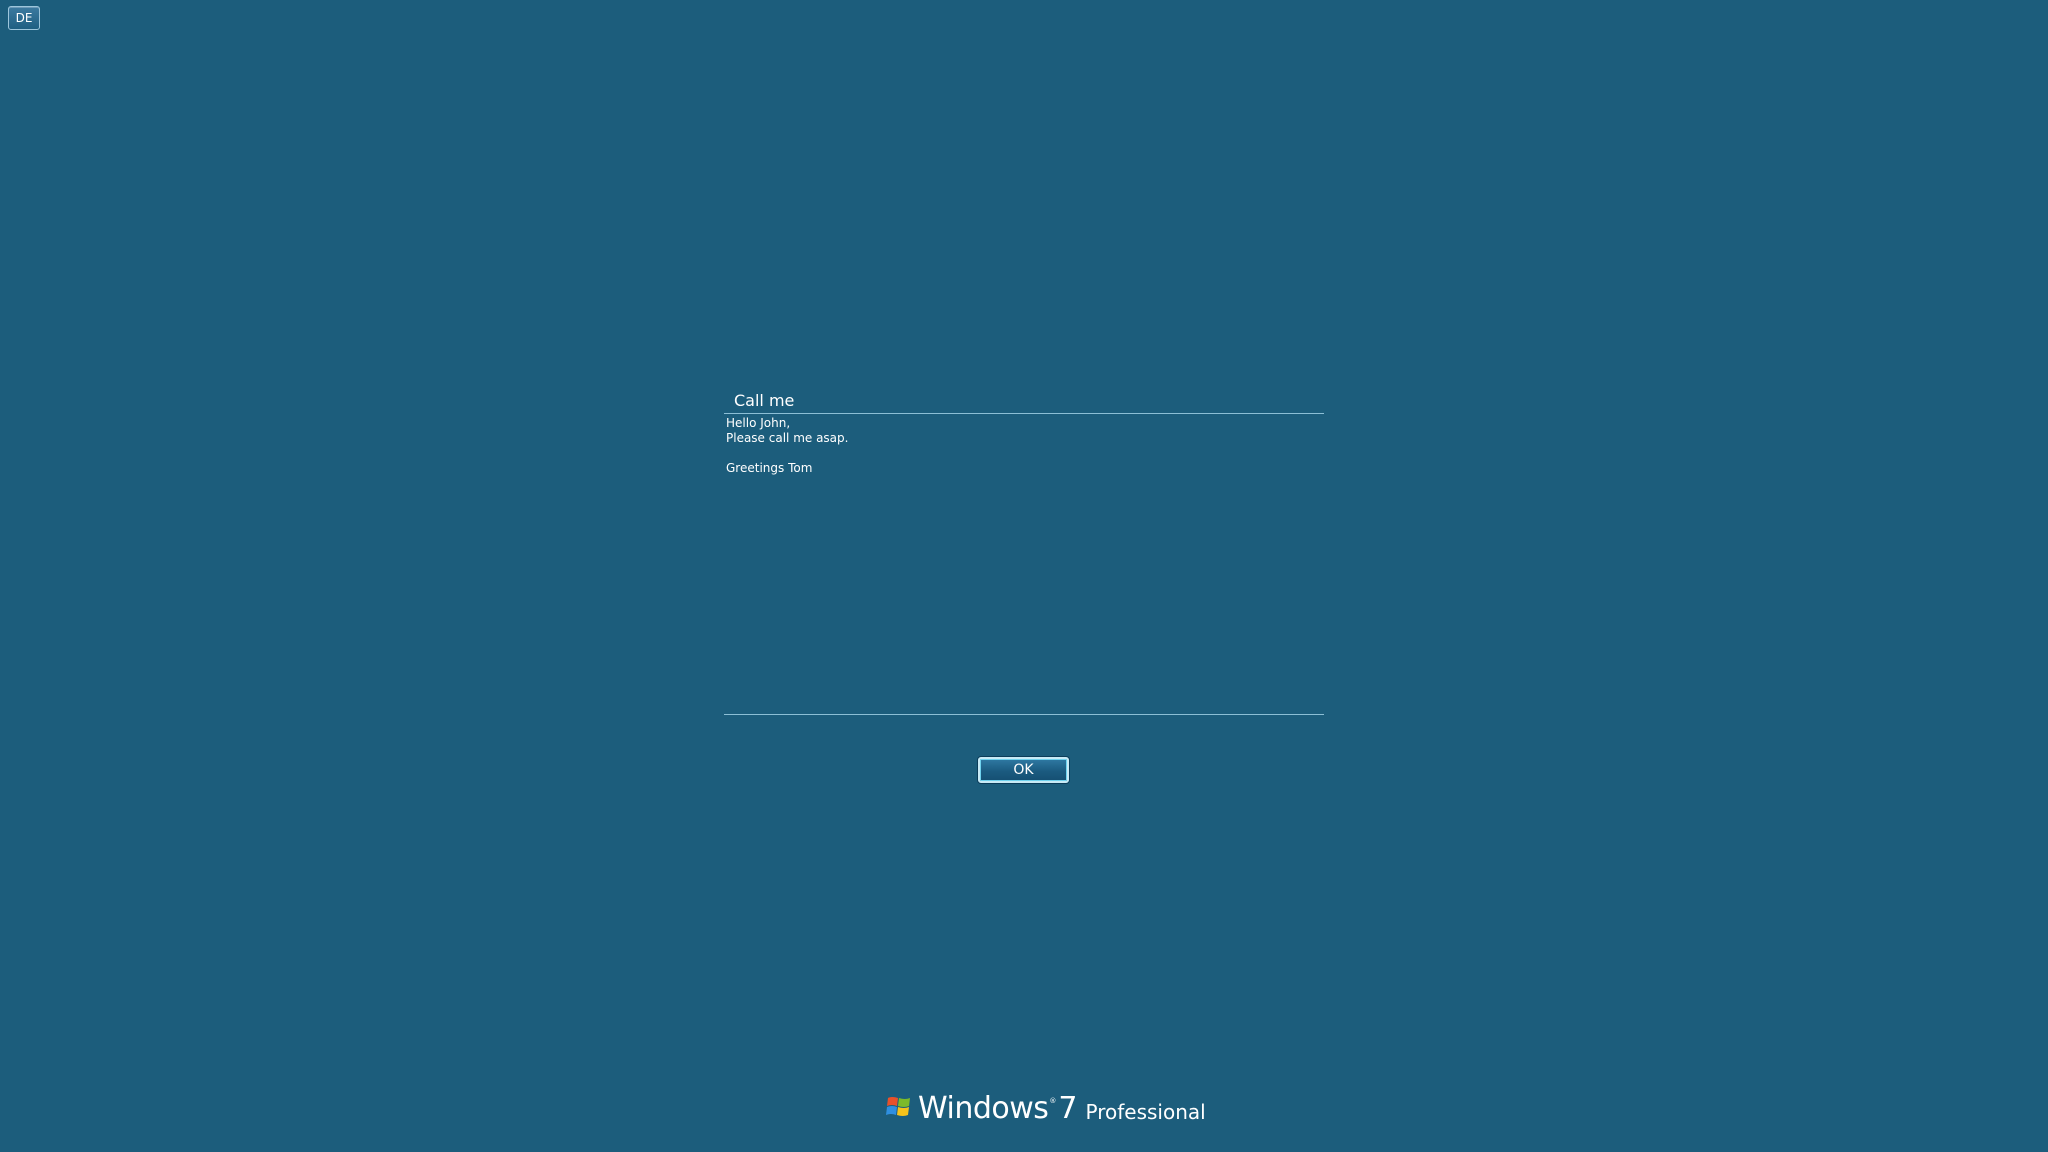 The width and height of the screenshot is (2048, 1152). Describe the element at coordinates (1053, 1101) in the screenshot. I see `brand-trademark: ®` at that location.